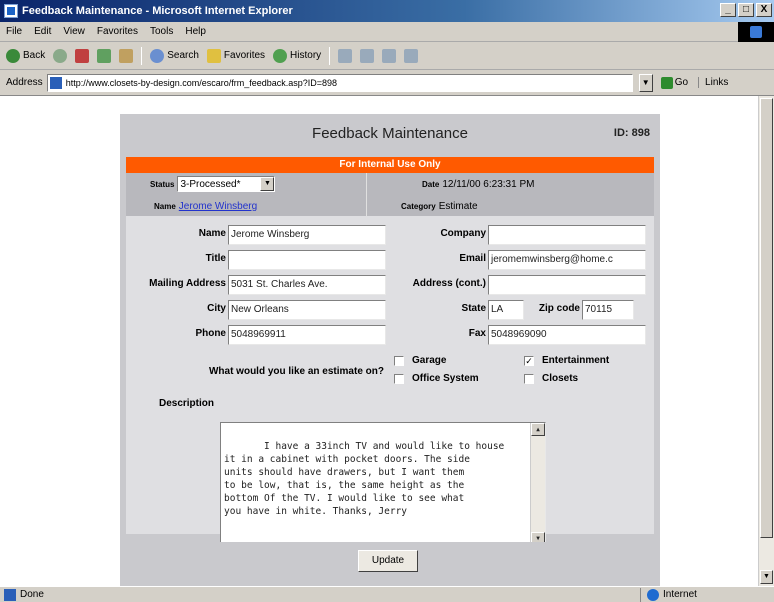 This screenshot has height=602, width=774. I want to click on status-select: 3-Processed* ▼, so click(226, 184).